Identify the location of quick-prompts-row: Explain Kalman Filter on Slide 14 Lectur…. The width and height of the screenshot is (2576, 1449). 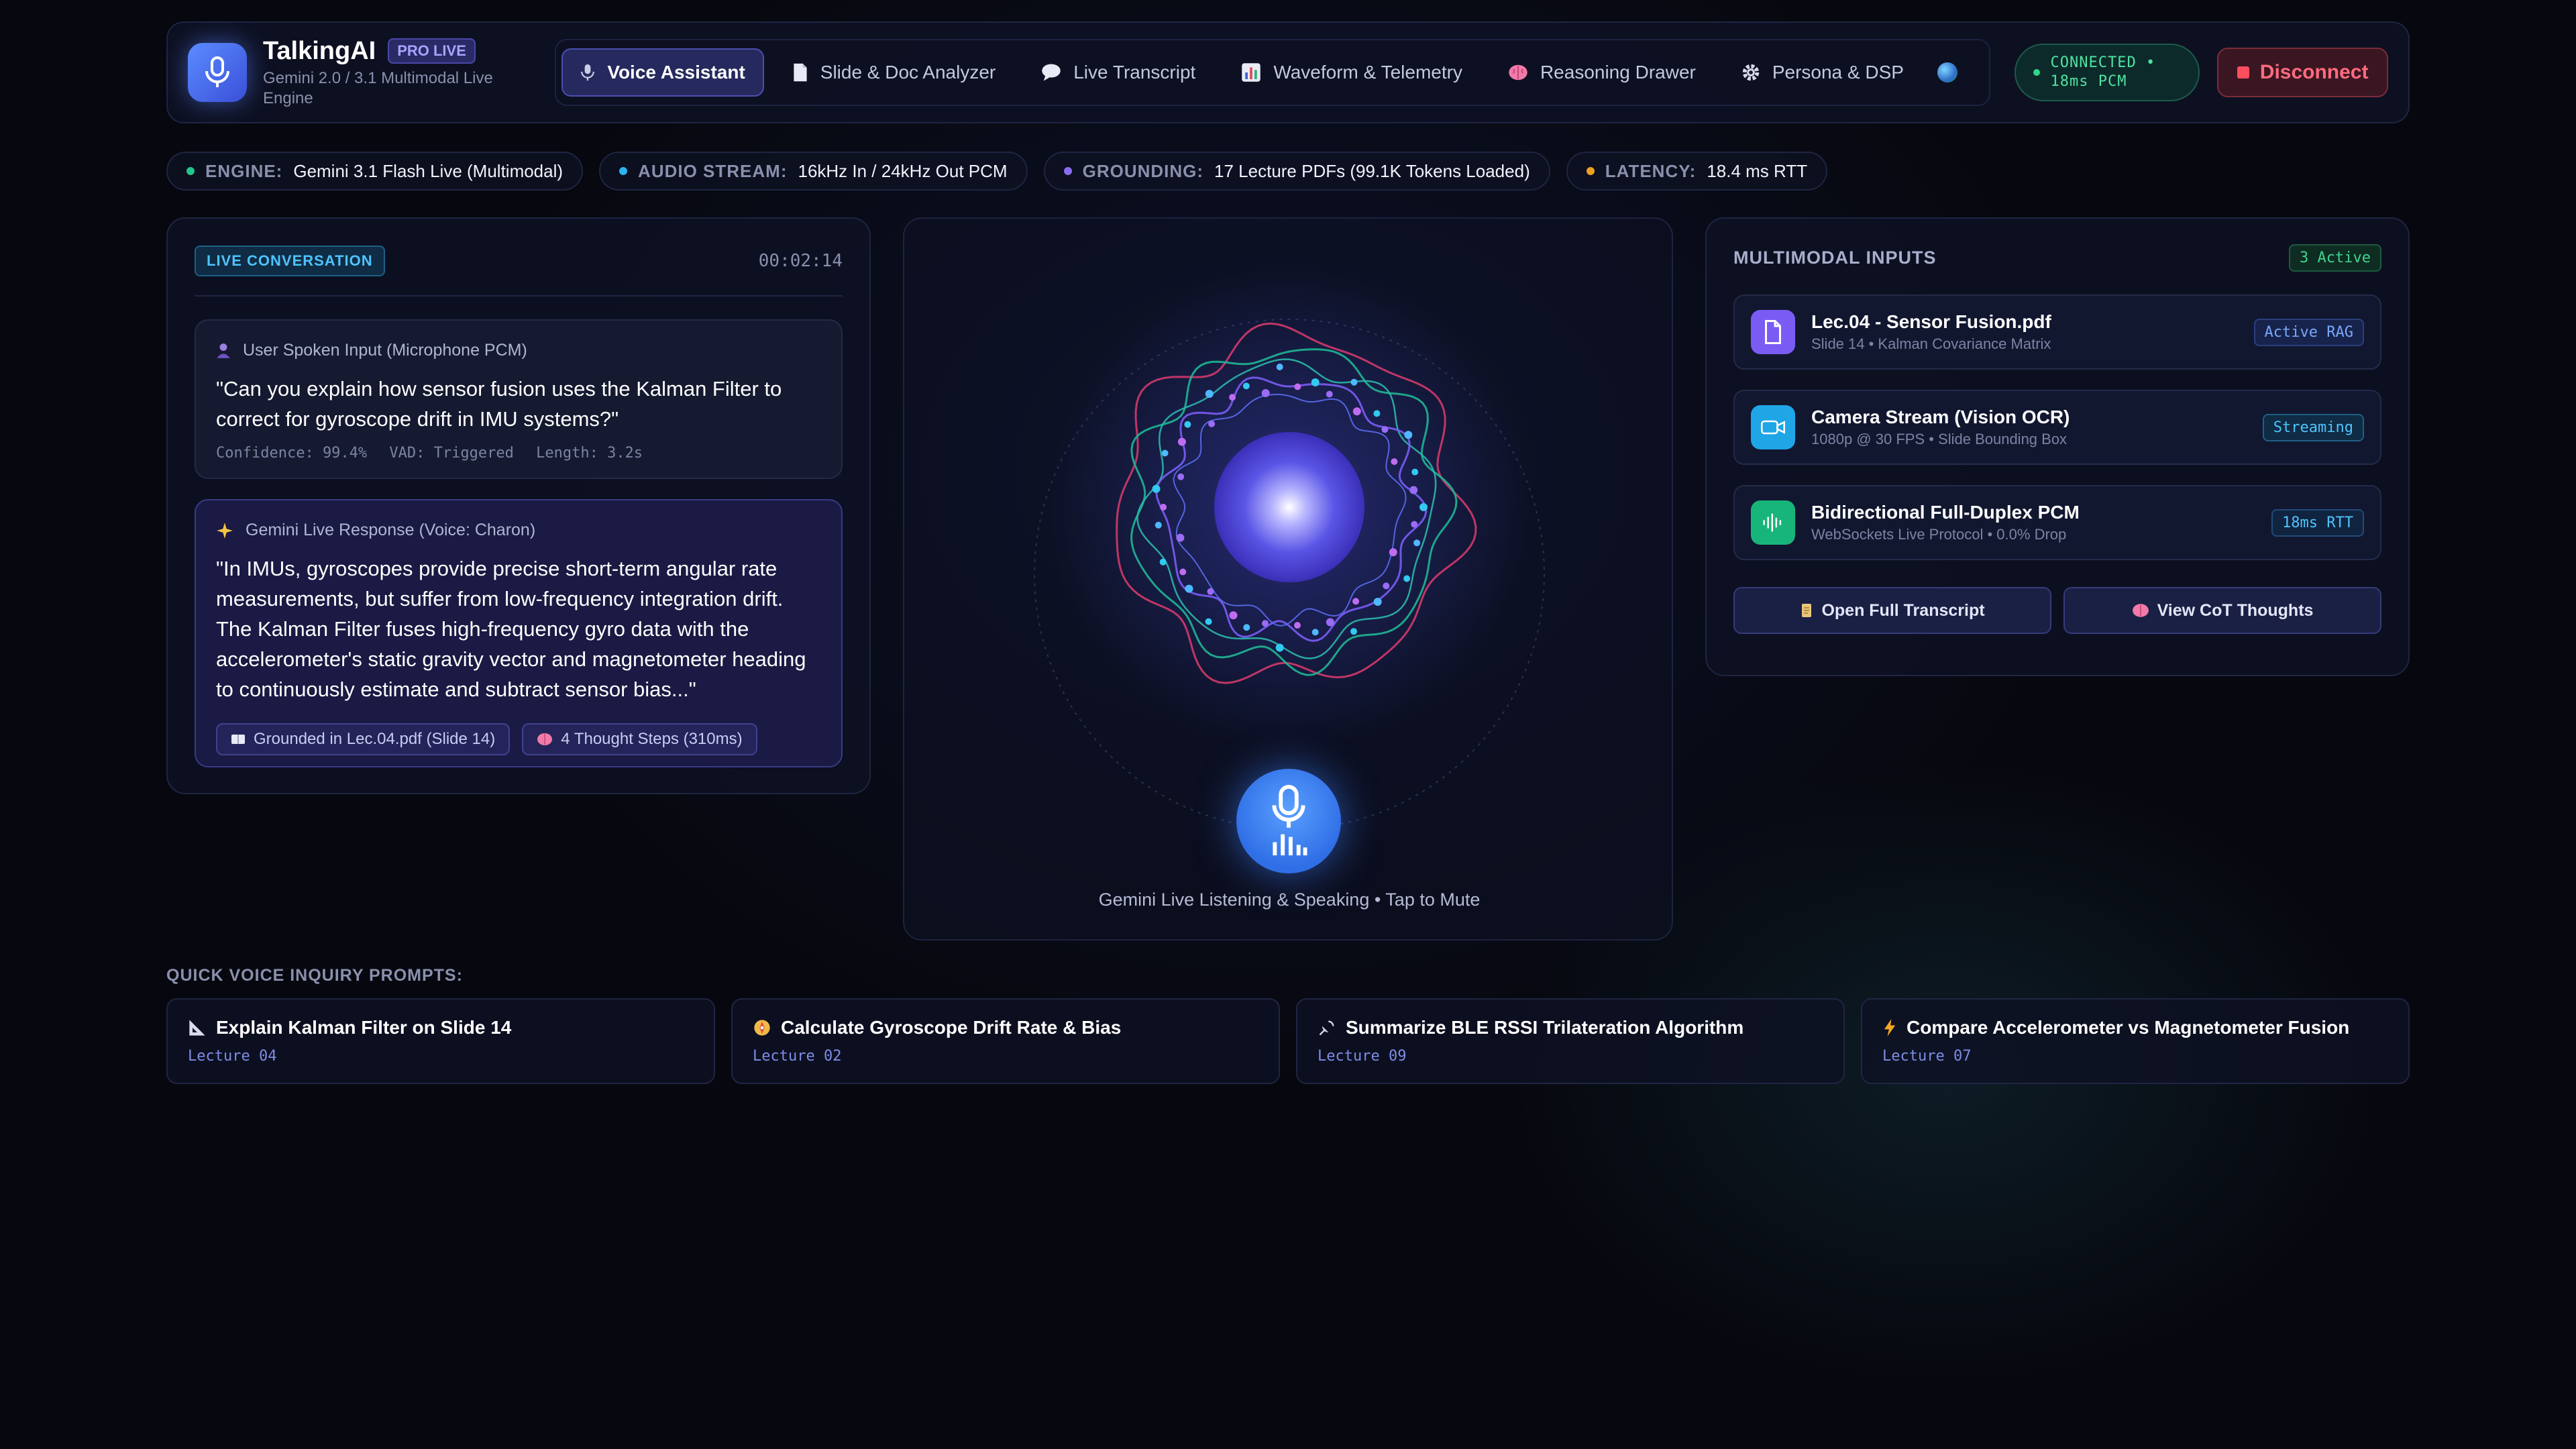
(1288, 1041).